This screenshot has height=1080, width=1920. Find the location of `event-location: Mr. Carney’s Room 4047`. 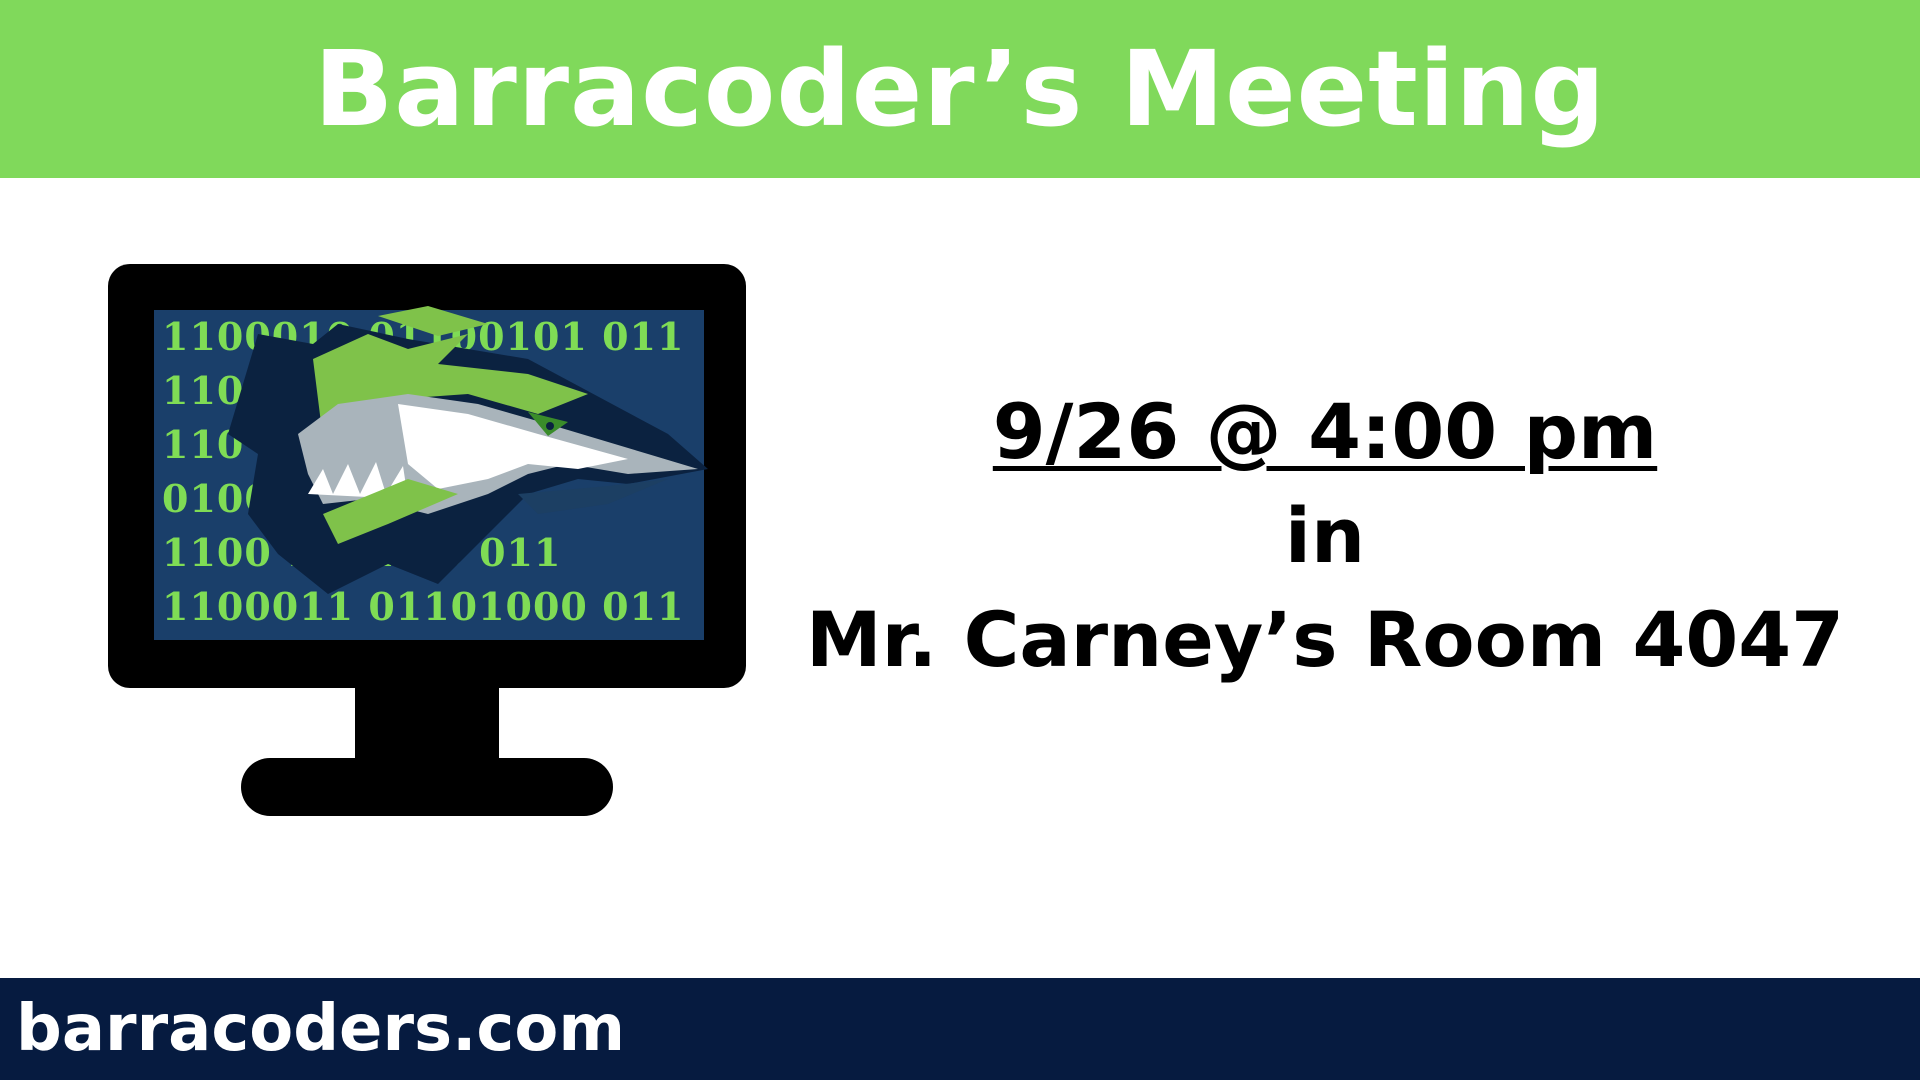

event-location: Mr. Carney’s Room 4047 is located at coordinates (1325, 639).